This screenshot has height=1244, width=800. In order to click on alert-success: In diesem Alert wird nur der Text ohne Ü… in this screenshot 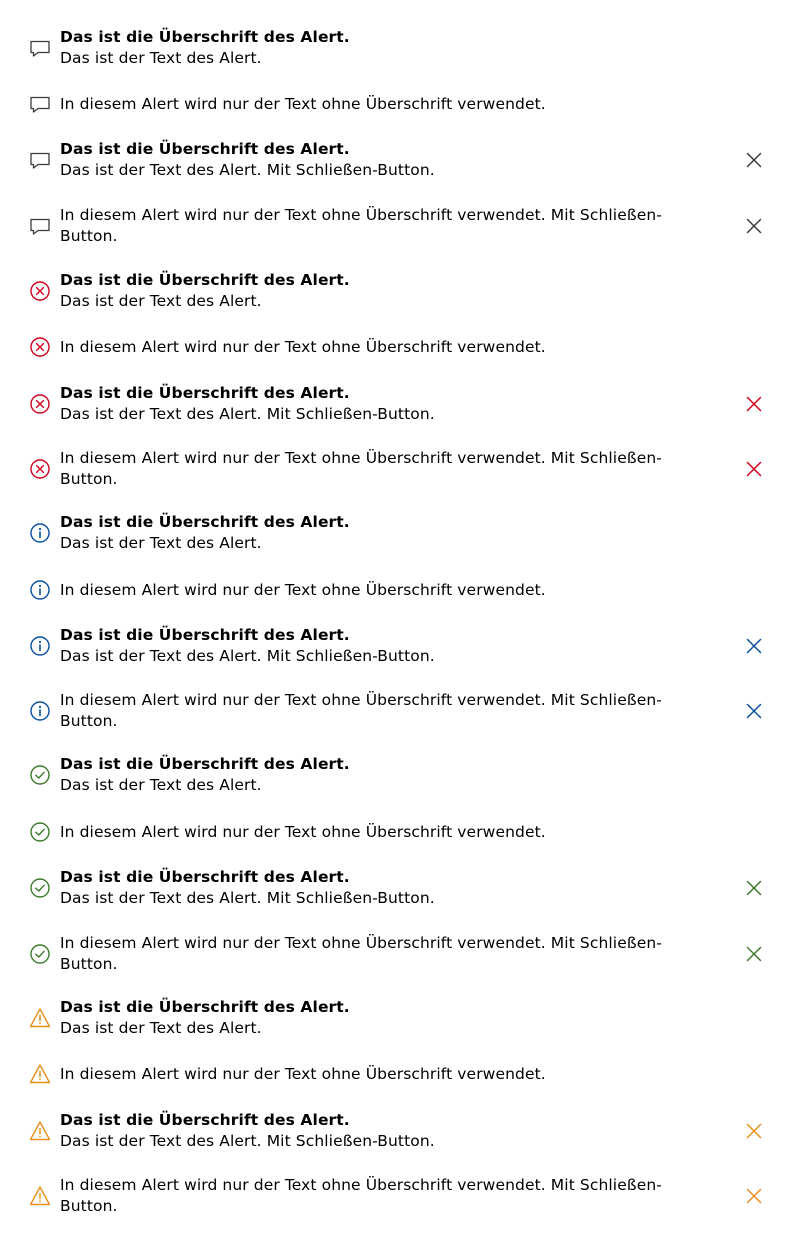, I will do `click(401, 954)`.